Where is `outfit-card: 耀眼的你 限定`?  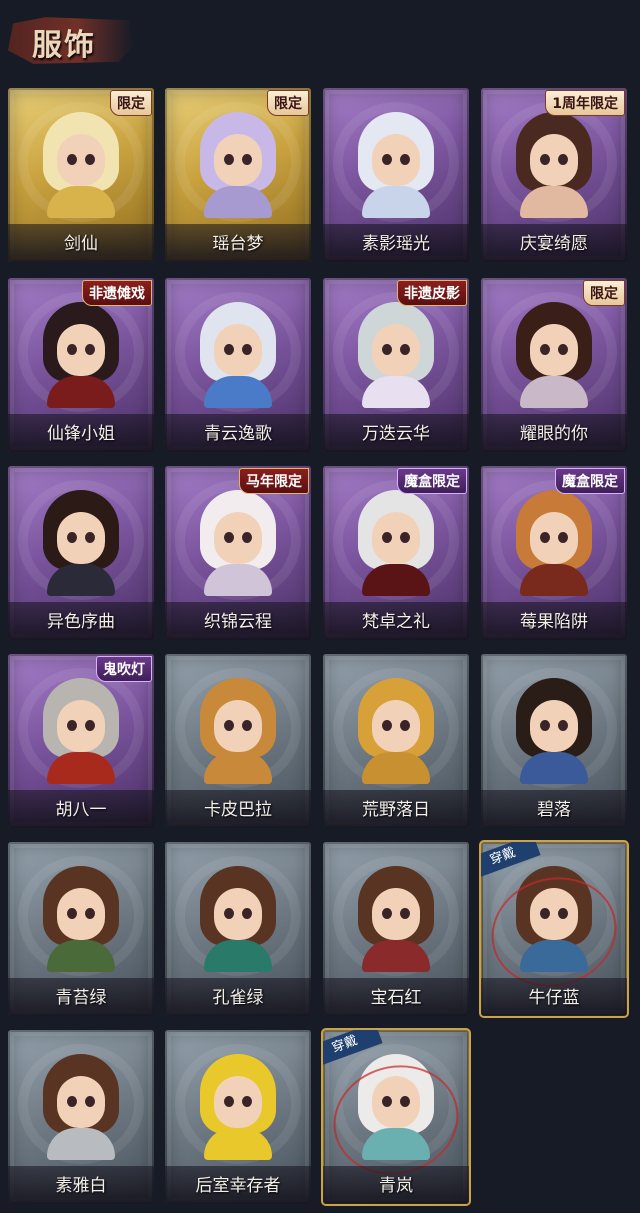
outfit-card: 耀眼的你 限定 is located at coordinates (554, 365).